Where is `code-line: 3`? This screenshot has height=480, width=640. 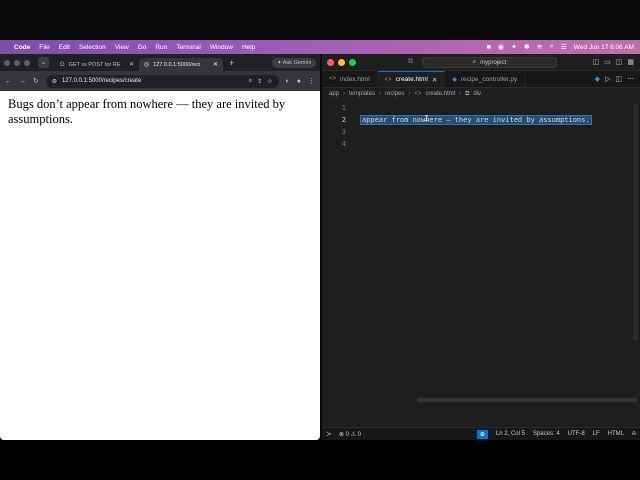
code-line: 3 is located at coordinates (481, 132).